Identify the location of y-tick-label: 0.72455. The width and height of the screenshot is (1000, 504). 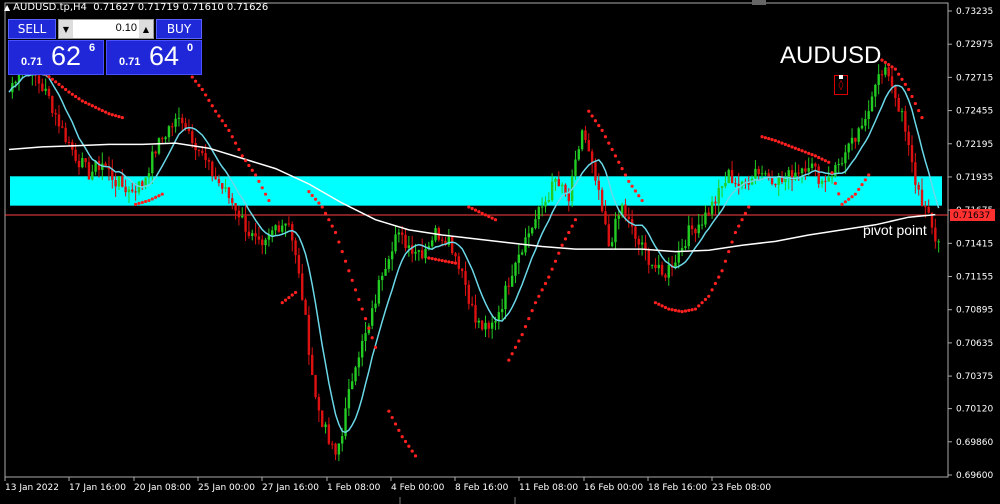
(974, 112).